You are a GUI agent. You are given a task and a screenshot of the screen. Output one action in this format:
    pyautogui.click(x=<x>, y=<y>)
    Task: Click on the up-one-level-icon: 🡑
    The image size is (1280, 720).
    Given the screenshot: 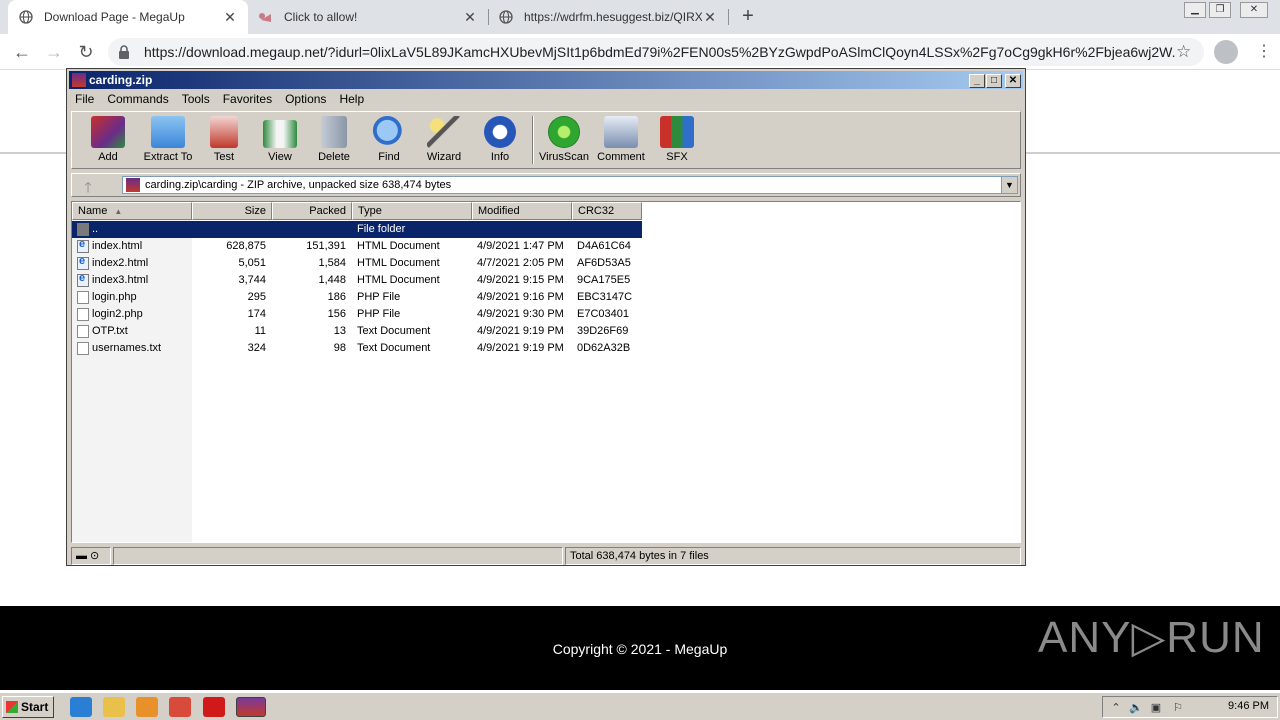 What is the action you would take?
    pyautogui.click(x=88, y=186)
    